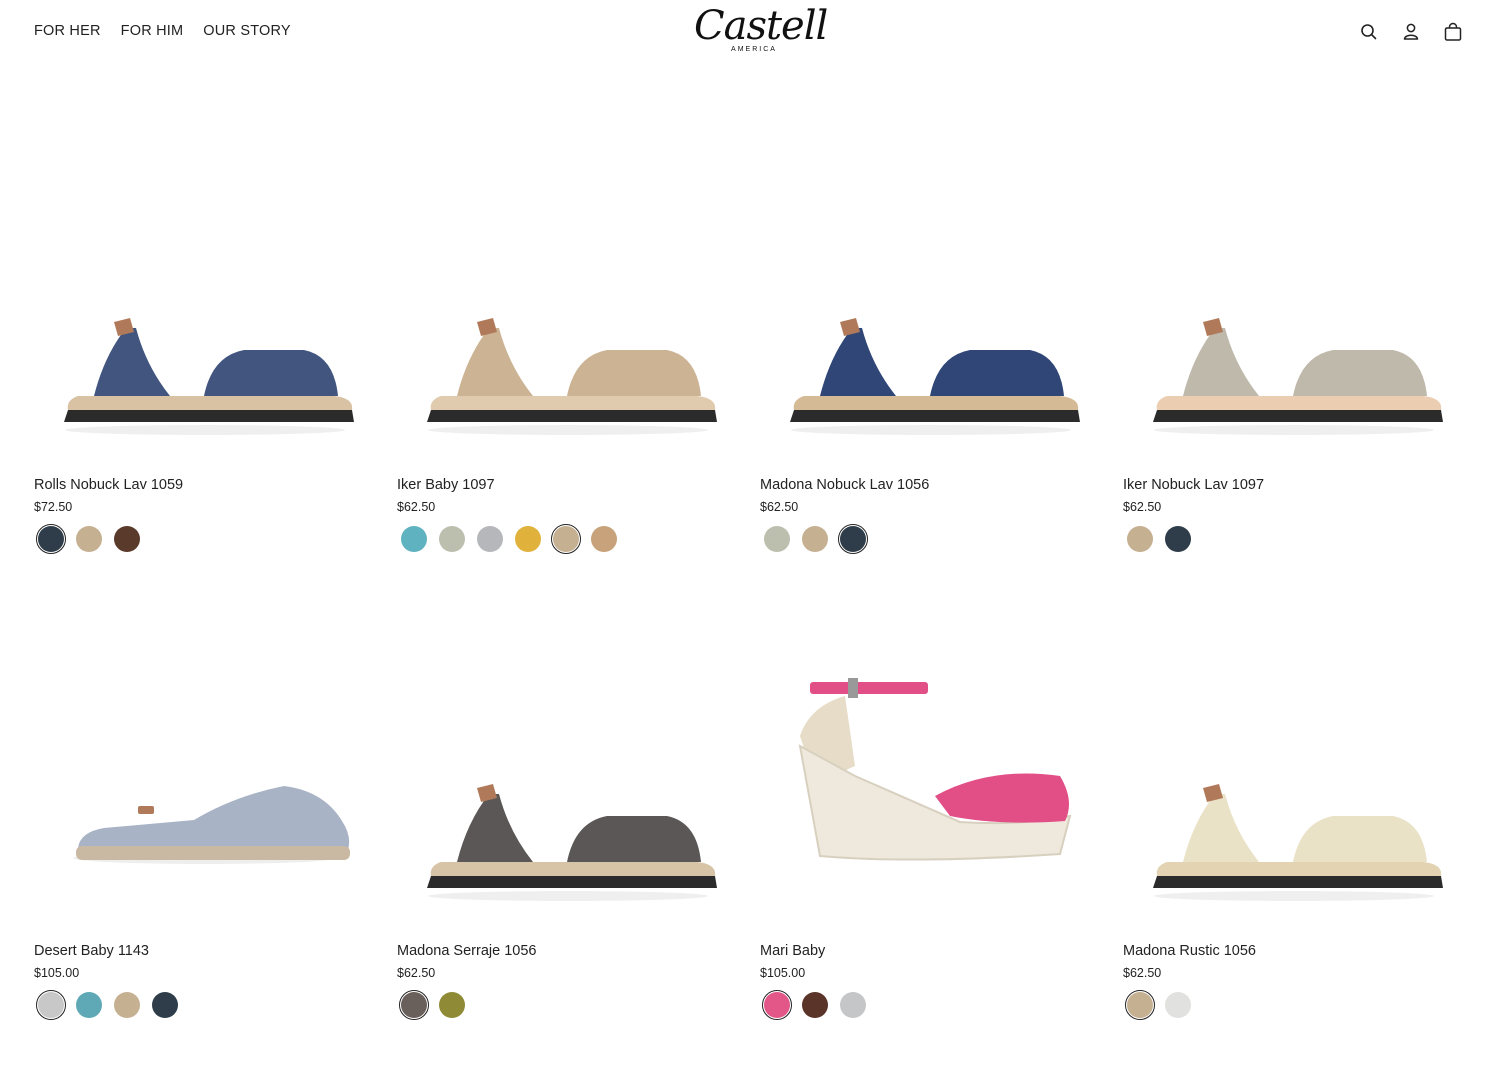 The width and height of the screenshot is (1500, 1072). What do you see at coordinates (446, 485) in the screenshot?
I see `product-title: Iker Baby 1097` at bounding box center [446, 485].